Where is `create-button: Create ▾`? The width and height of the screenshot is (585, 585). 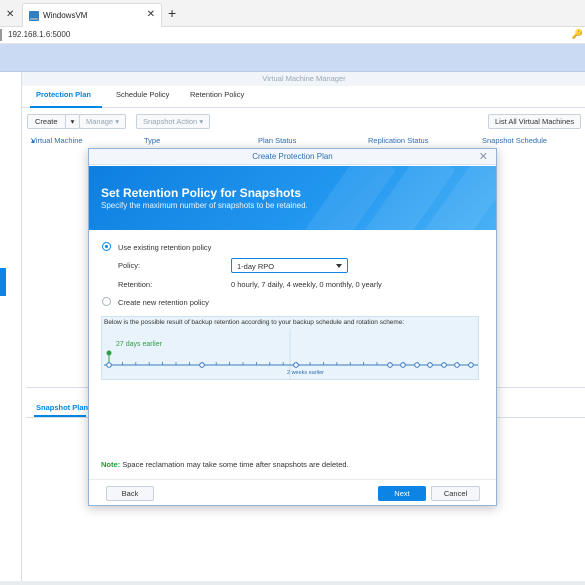
create-button: Create ▾ is located at coordinates (54, 121).